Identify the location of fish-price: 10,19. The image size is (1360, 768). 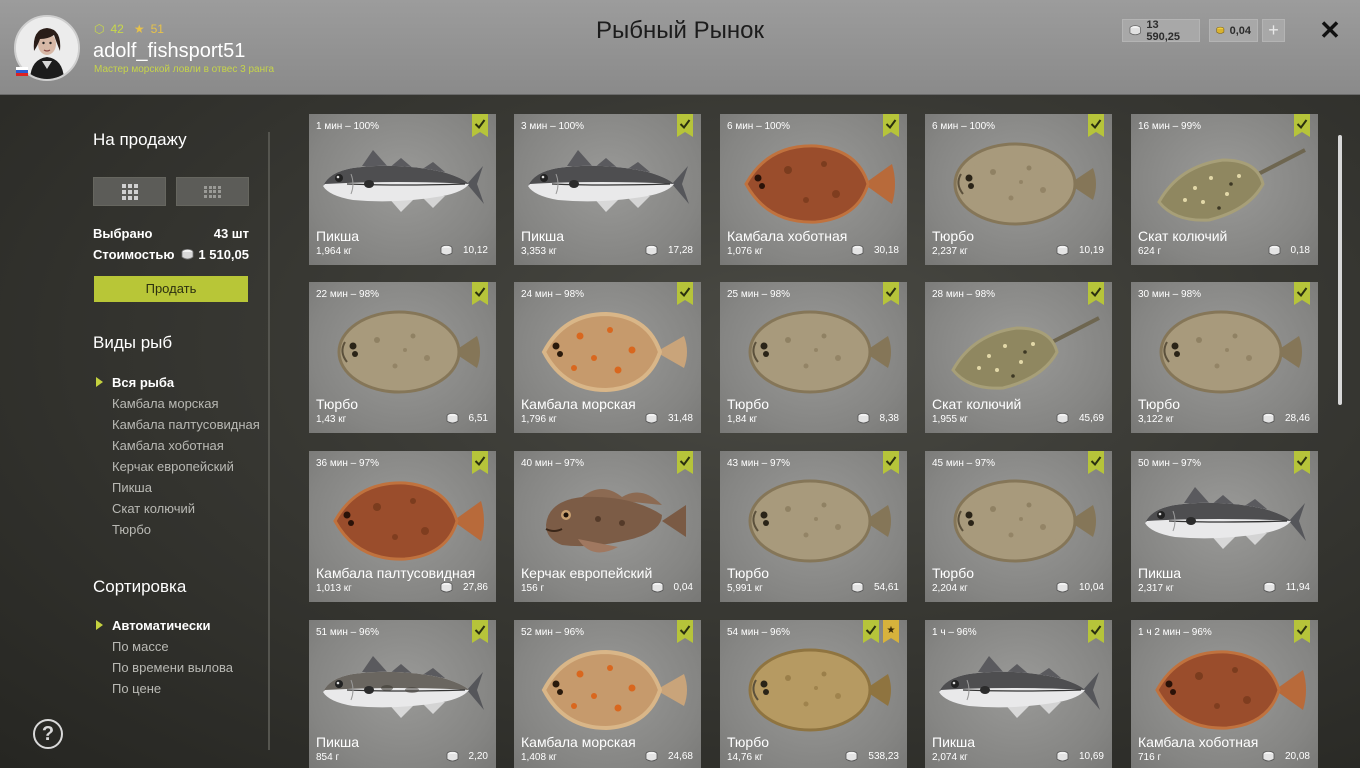
(1080, 250).